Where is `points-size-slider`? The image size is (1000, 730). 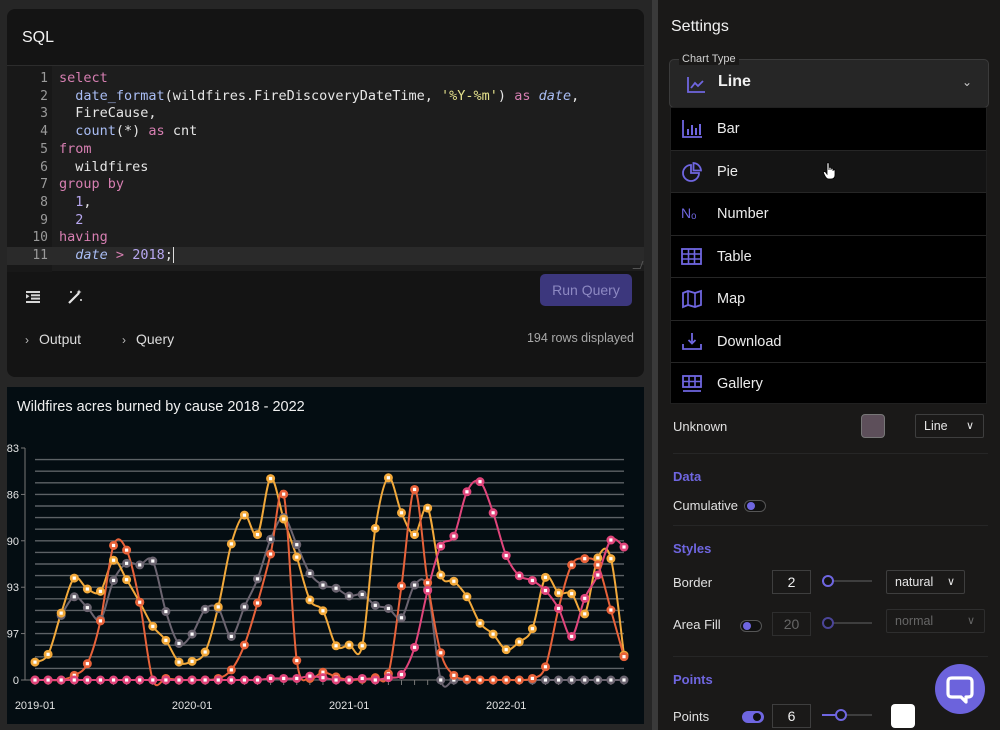 points-size-slider is located at coordinates (847, 715).